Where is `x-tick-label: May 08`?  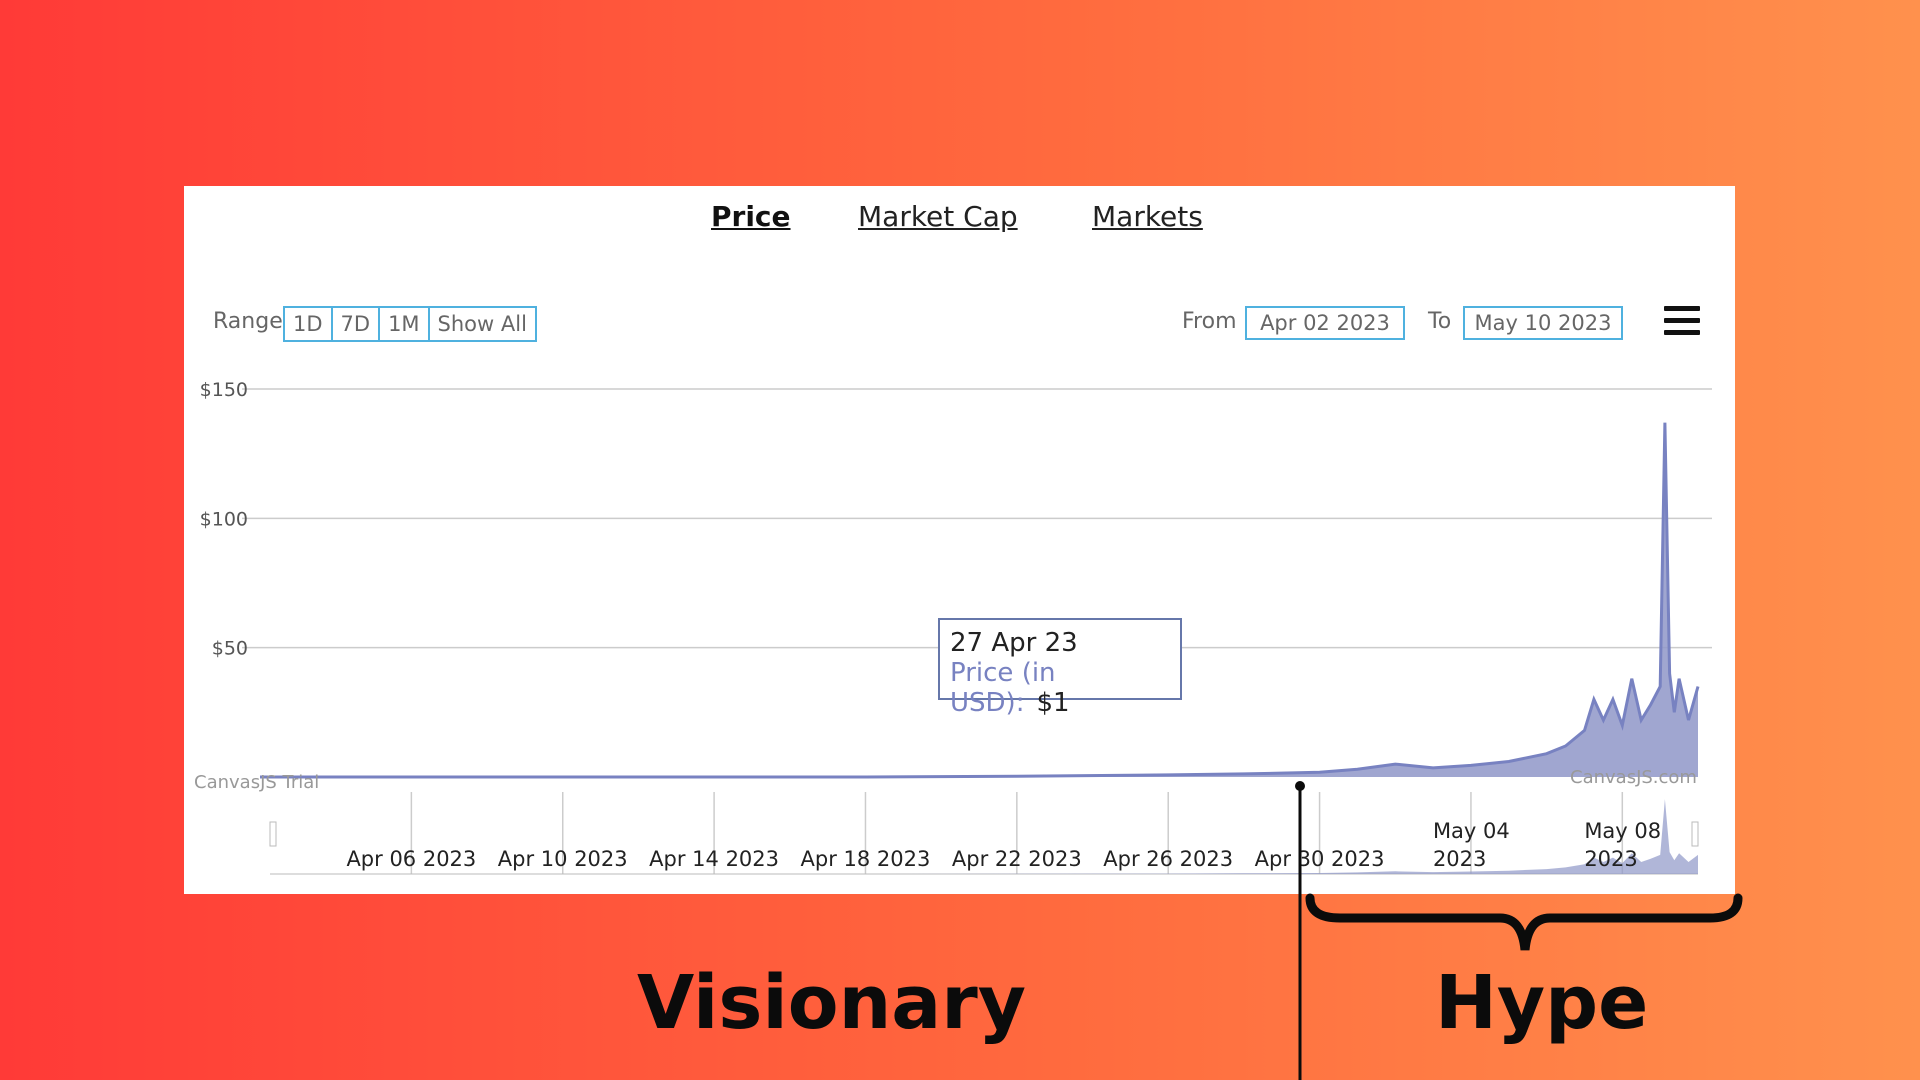
x-tick-label: May 08 is located at coordinates (1622, 831).